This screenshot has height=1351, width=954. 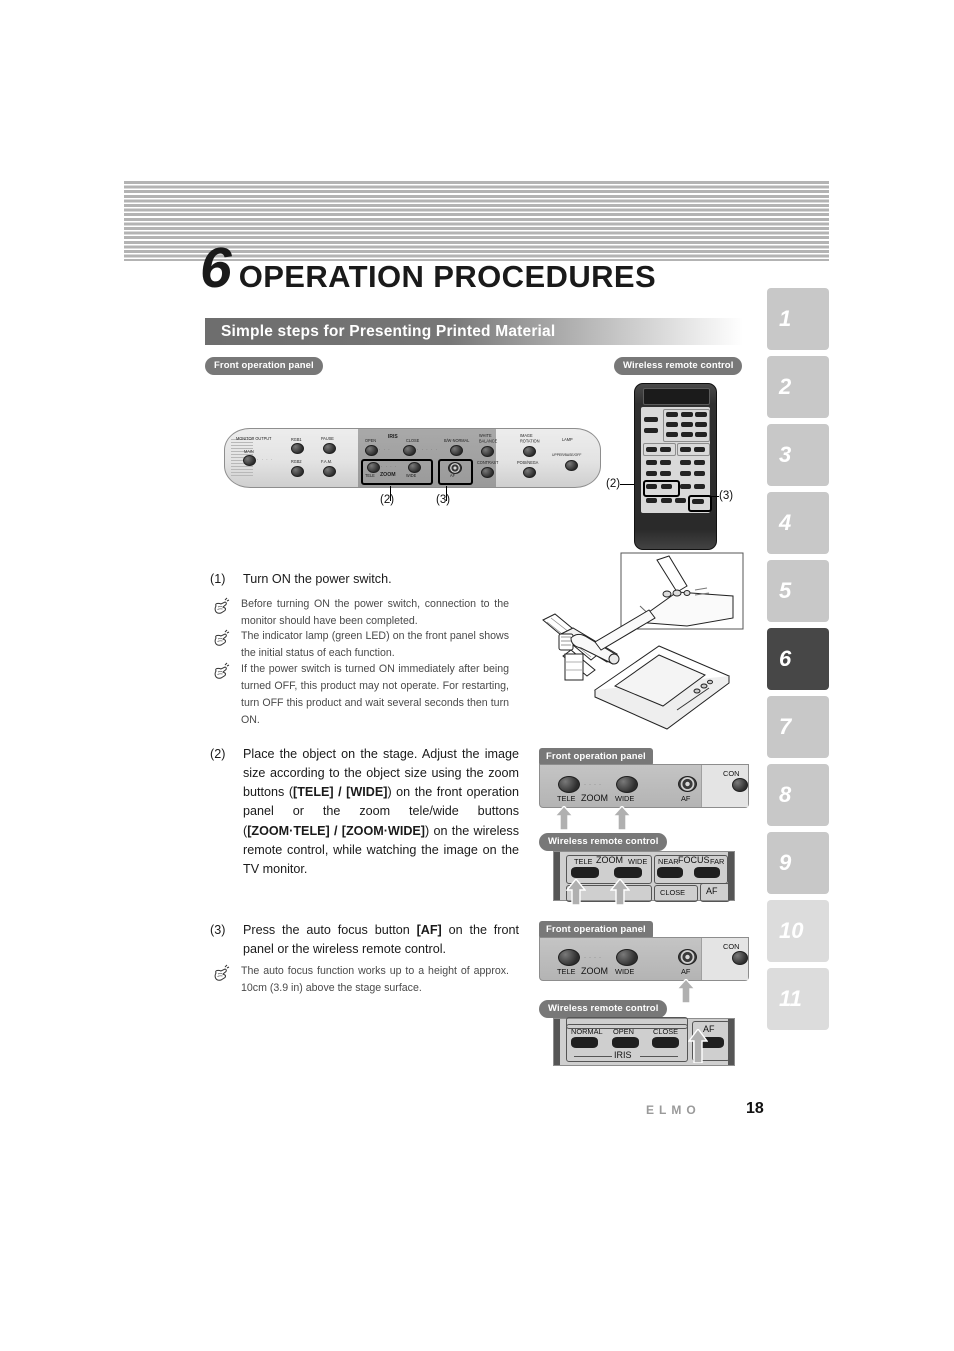 I want to click on side-tab-9: 9, so click(x=798, y=863).